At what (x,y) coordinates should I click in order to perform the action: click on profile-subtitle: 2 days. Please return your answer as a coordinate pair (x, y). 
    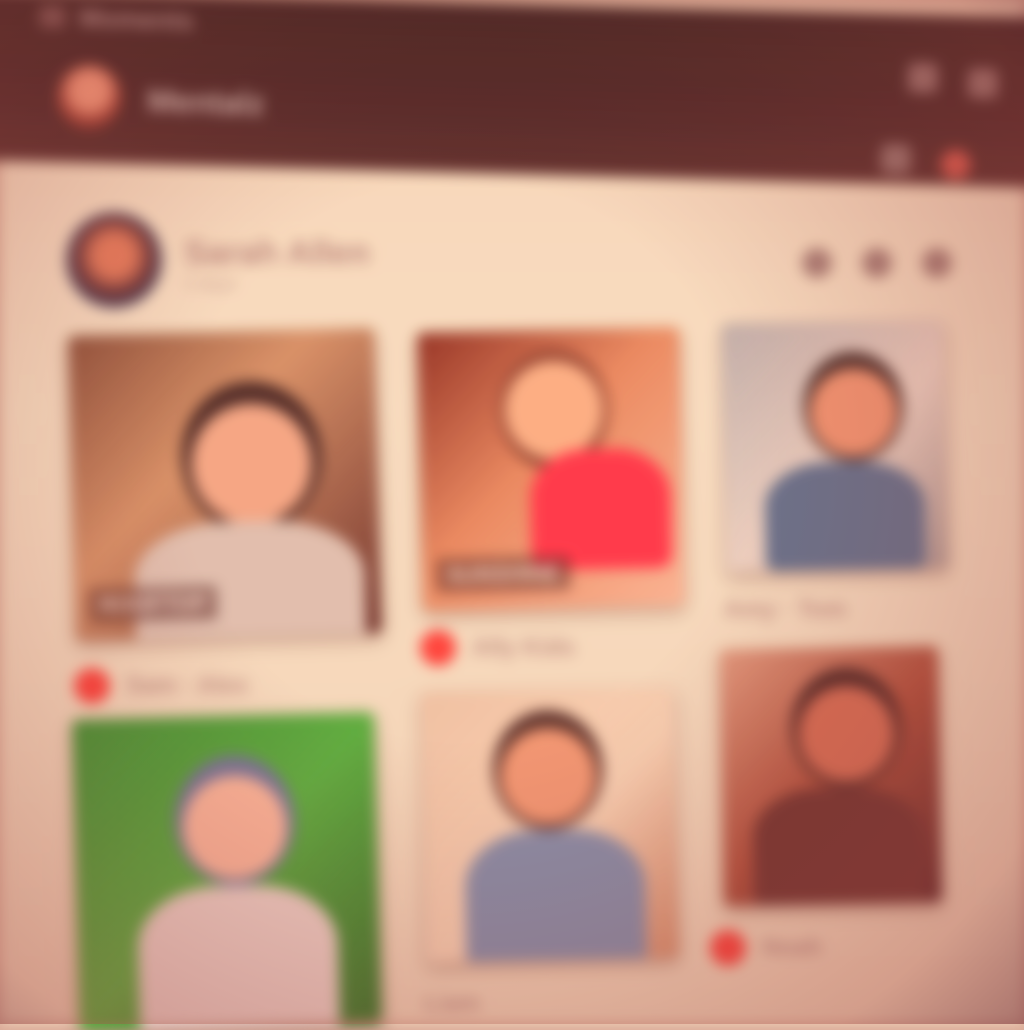
    Looking at the image, I should click on (211, 284).